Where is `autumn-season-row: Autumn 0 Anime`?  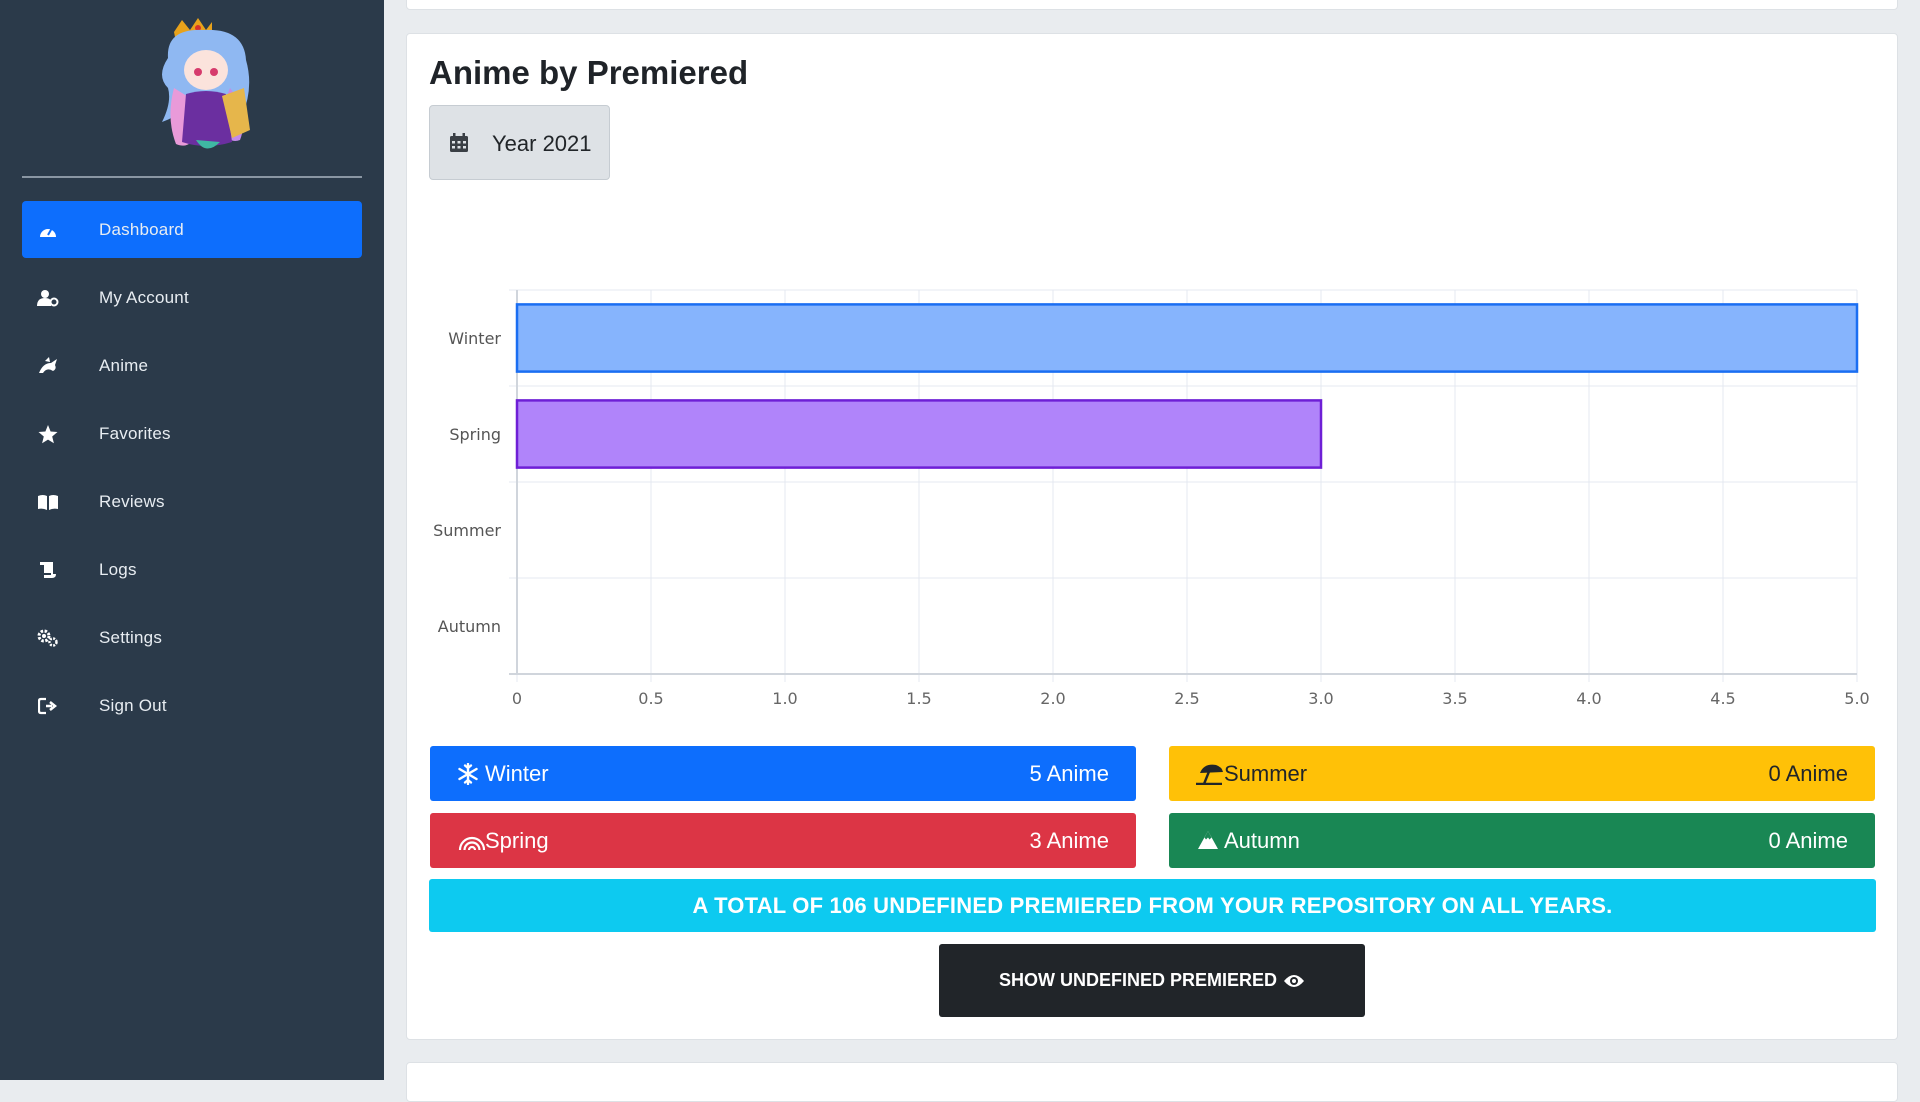 autumn-season-row: Autumn 0 Anime is located at coordinates (1522, 840).